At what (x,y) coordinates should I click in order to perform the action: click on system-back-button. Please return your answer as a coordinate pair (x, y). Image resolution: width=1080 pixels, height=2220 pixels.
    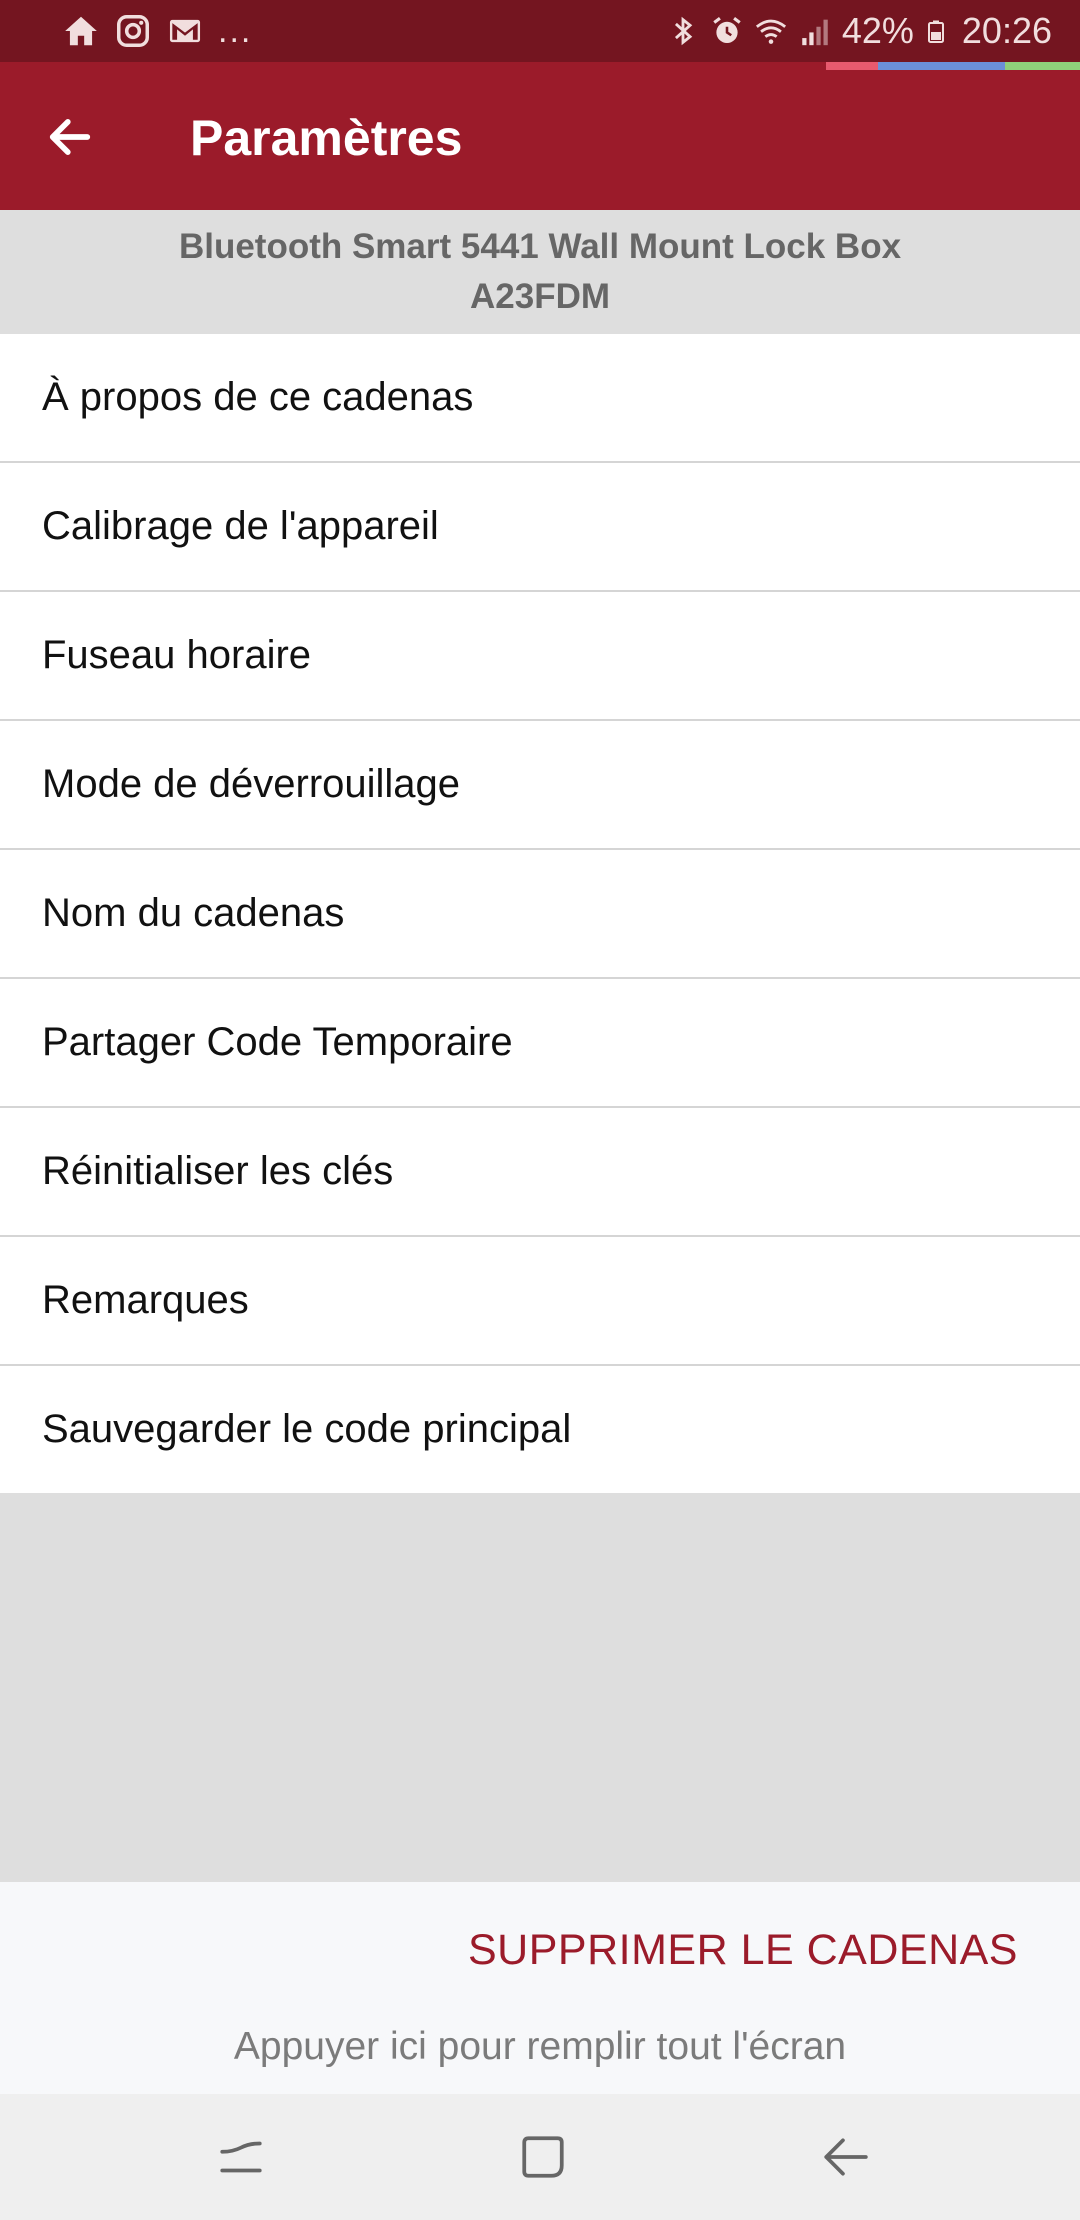
    Looking at the image, I should click on (845, 2157).